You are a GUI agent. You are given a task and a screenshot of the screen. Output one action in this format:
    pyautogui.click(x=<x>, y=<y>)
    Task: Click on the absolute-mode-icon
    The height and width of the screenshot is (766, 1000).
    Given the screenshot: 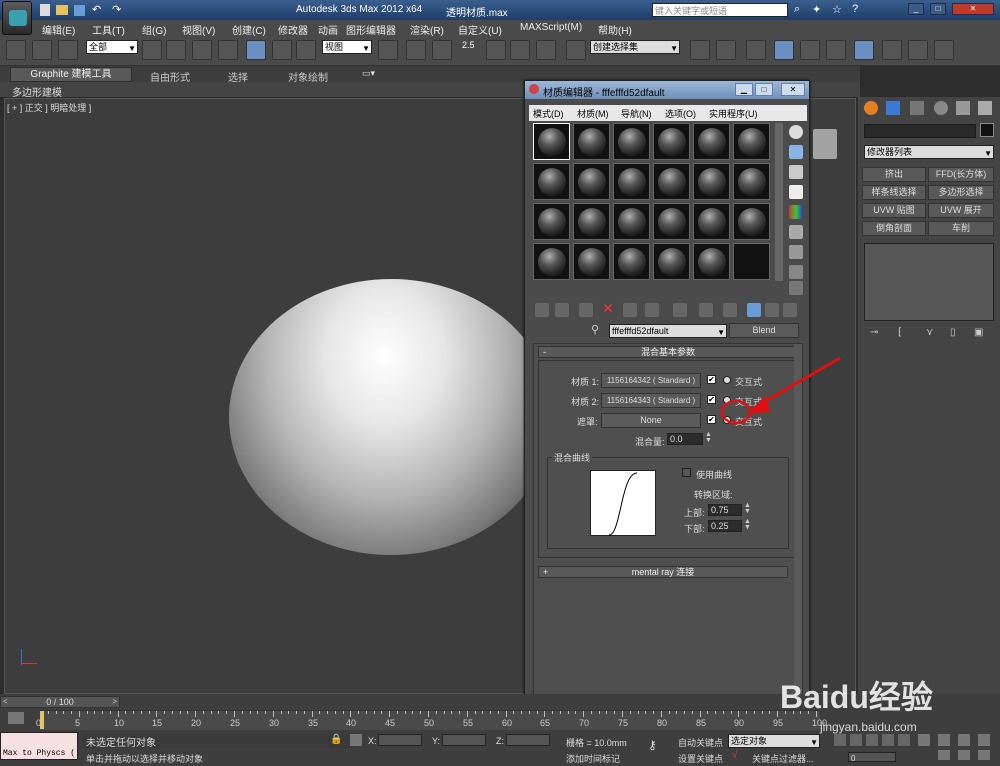 What is the action you would take?
    pyautogui.click(x=356, y=740)
    